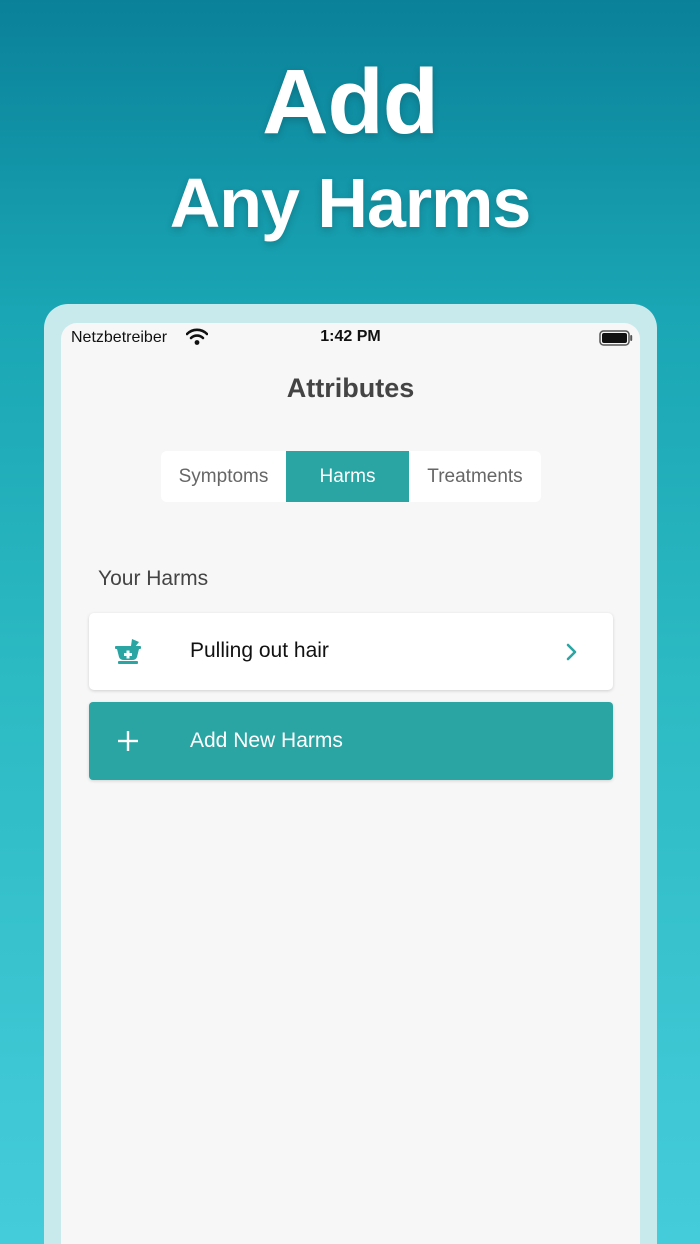 This screenshot has width=700, height=1244. Describe the element at coordinates (350, 102) in the screenshot. I see `headline-line-1: Add` at that location.